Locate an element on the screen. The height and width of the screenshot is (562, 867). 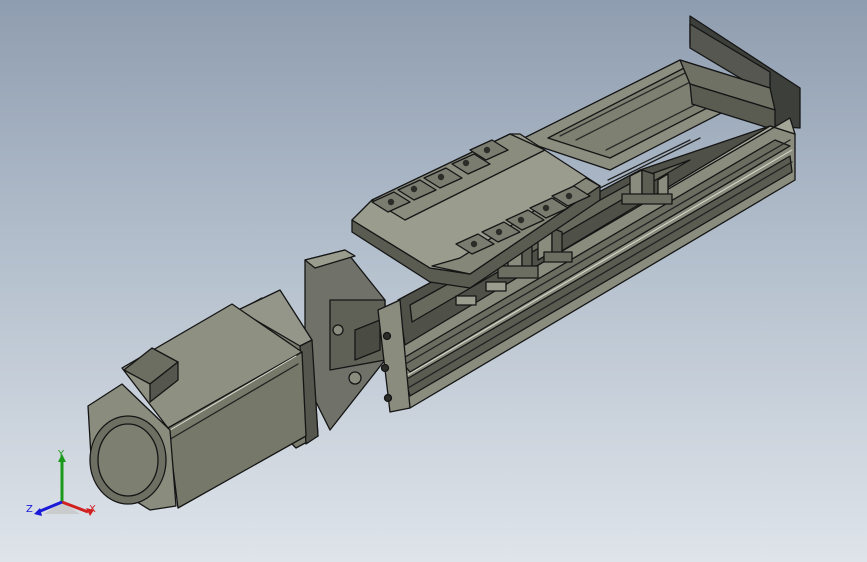
orientation-triad: Y X Z is located at coordinates (66, 484).